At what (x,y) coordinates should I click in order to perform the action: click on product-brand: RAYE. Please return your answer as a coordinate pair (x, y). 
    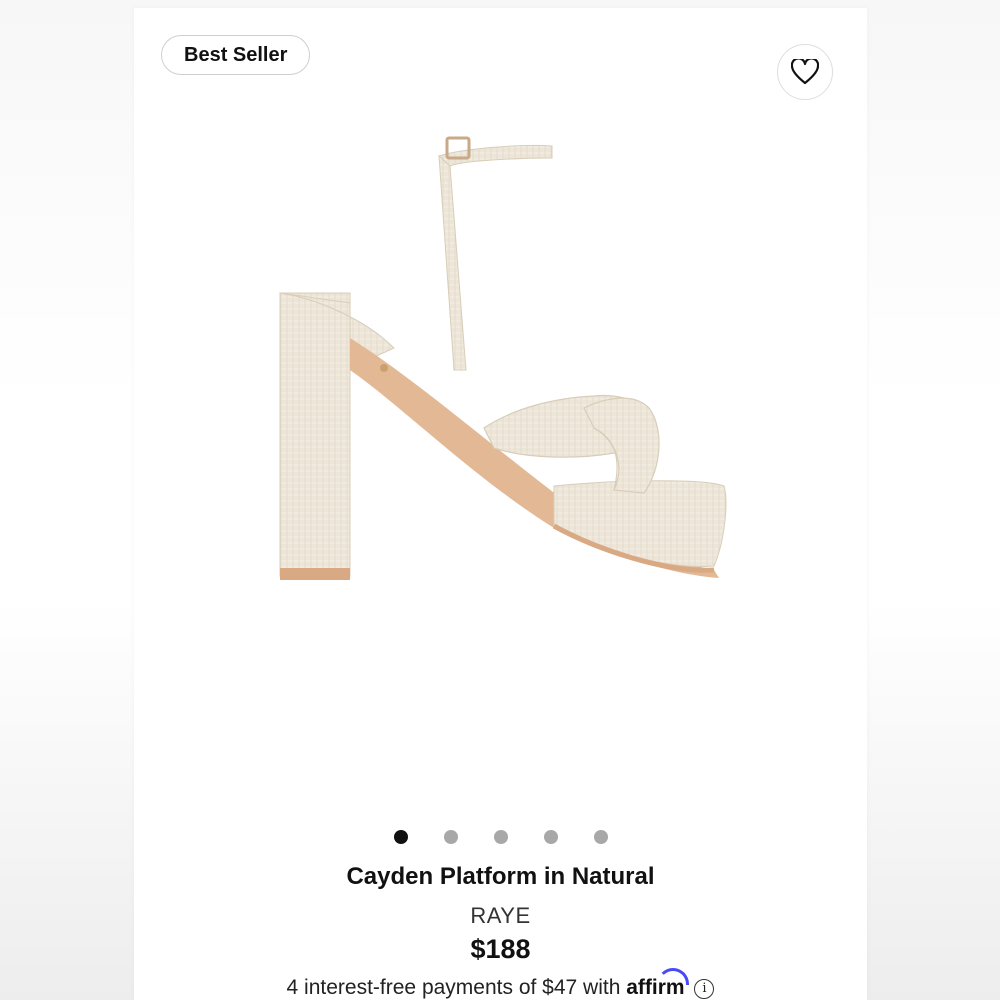
    Looking at the image, I should click on (500, 916).